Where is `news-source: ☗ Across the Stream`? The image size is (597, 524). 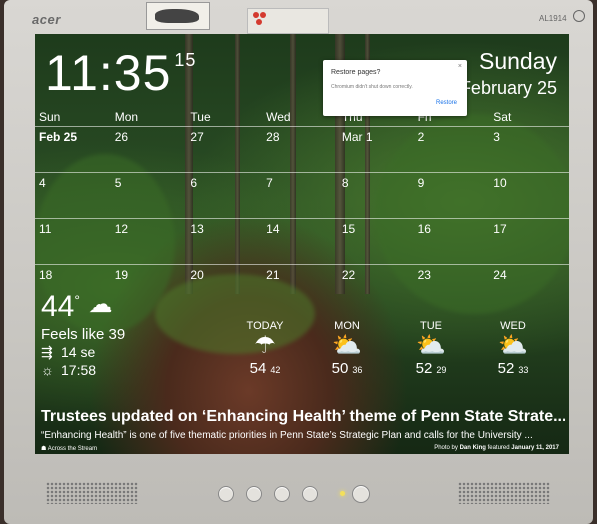 news-source: ☗ Across the Stream is located at coordinates (69, 449).